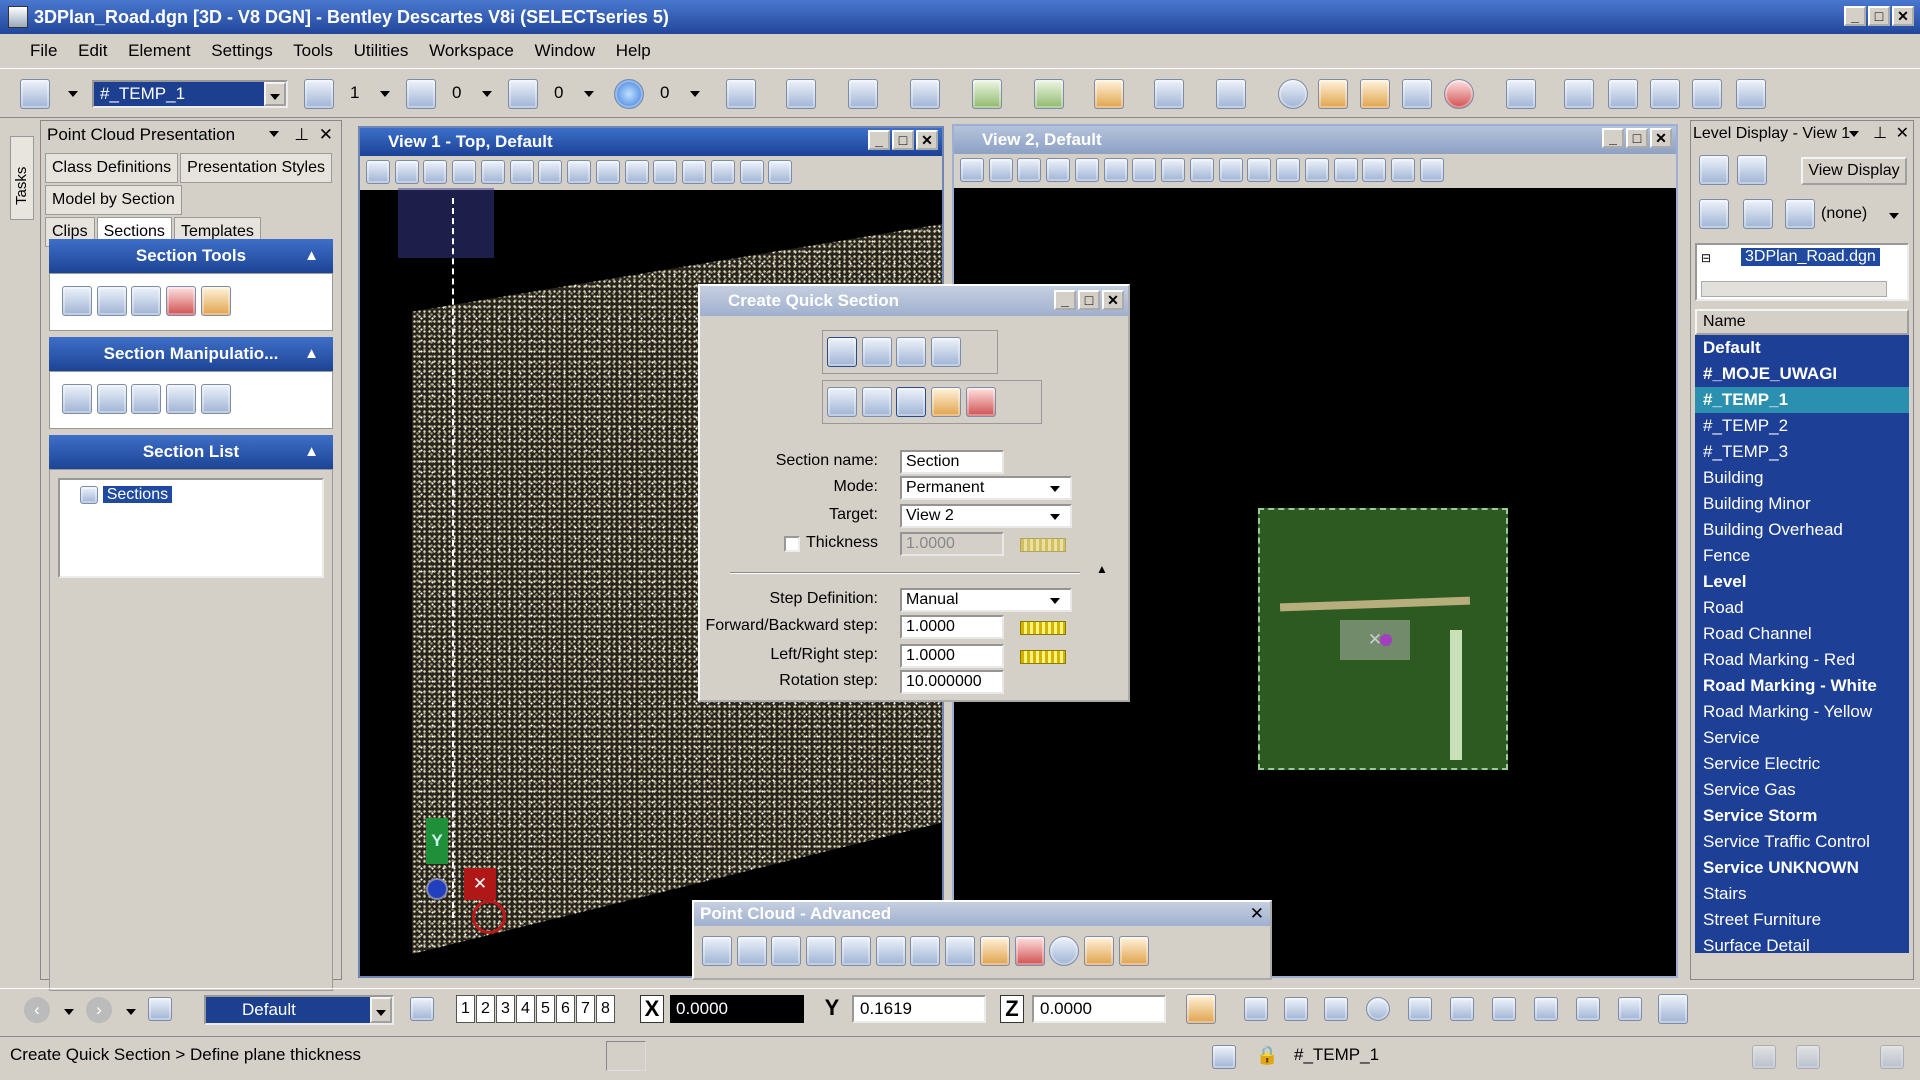 The width and height of the screenshot is (1920, 1080). I want to click on snap-keypoint-icon, so click(1256, 1009).